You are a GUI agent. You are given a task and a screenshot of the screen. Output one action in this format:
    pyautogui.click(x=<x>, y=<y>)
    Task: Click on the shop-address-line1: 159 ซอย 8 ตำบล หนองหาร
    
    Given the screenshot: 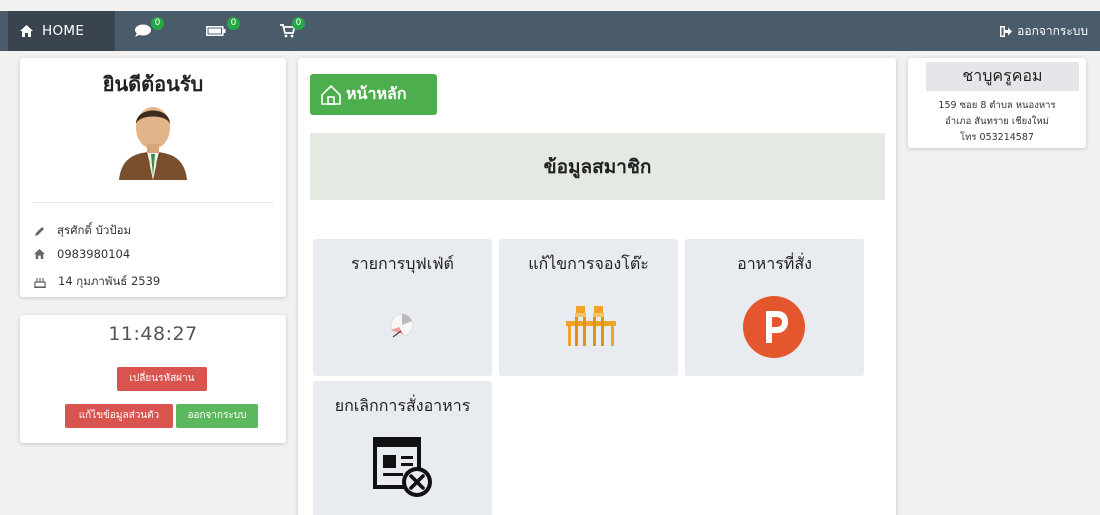 What is the action you would take?
    pyautogui.click(x=997, y=105)
    